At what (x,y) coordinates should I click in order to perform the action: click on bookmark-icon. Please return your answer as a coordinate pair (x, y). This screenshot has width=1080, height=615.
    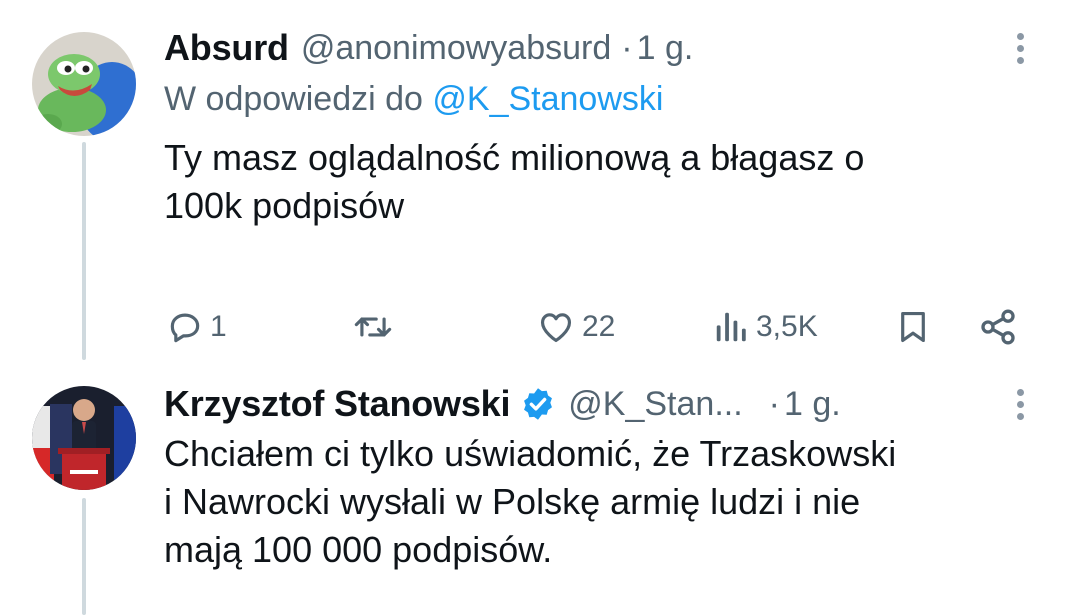
    Looking at the image, I should click on (913, 327).